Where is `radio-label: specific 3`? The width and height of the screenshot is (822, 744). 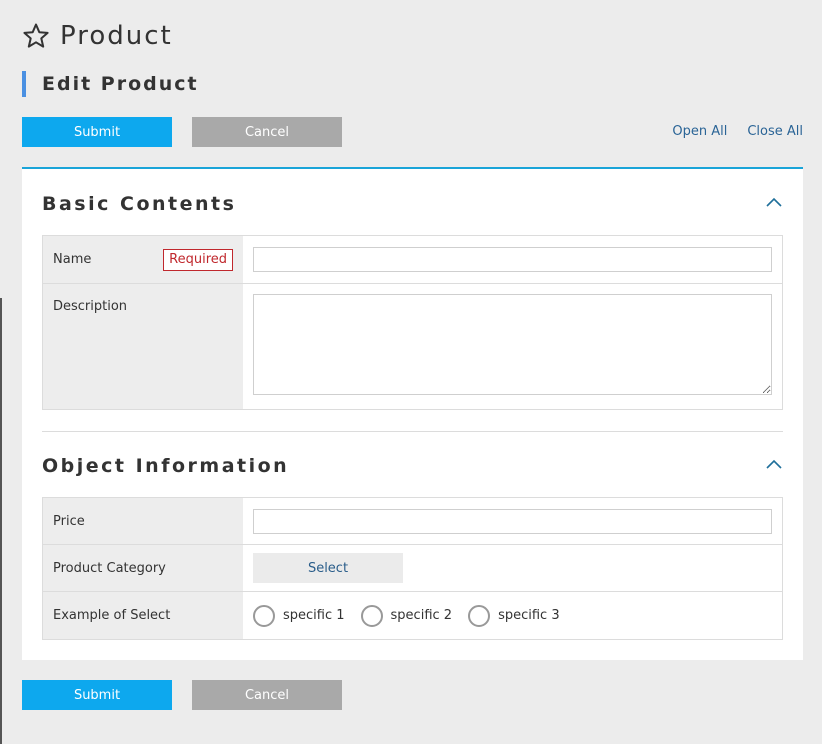
radio-label: specific 3 is located at coordinates (529, 615).